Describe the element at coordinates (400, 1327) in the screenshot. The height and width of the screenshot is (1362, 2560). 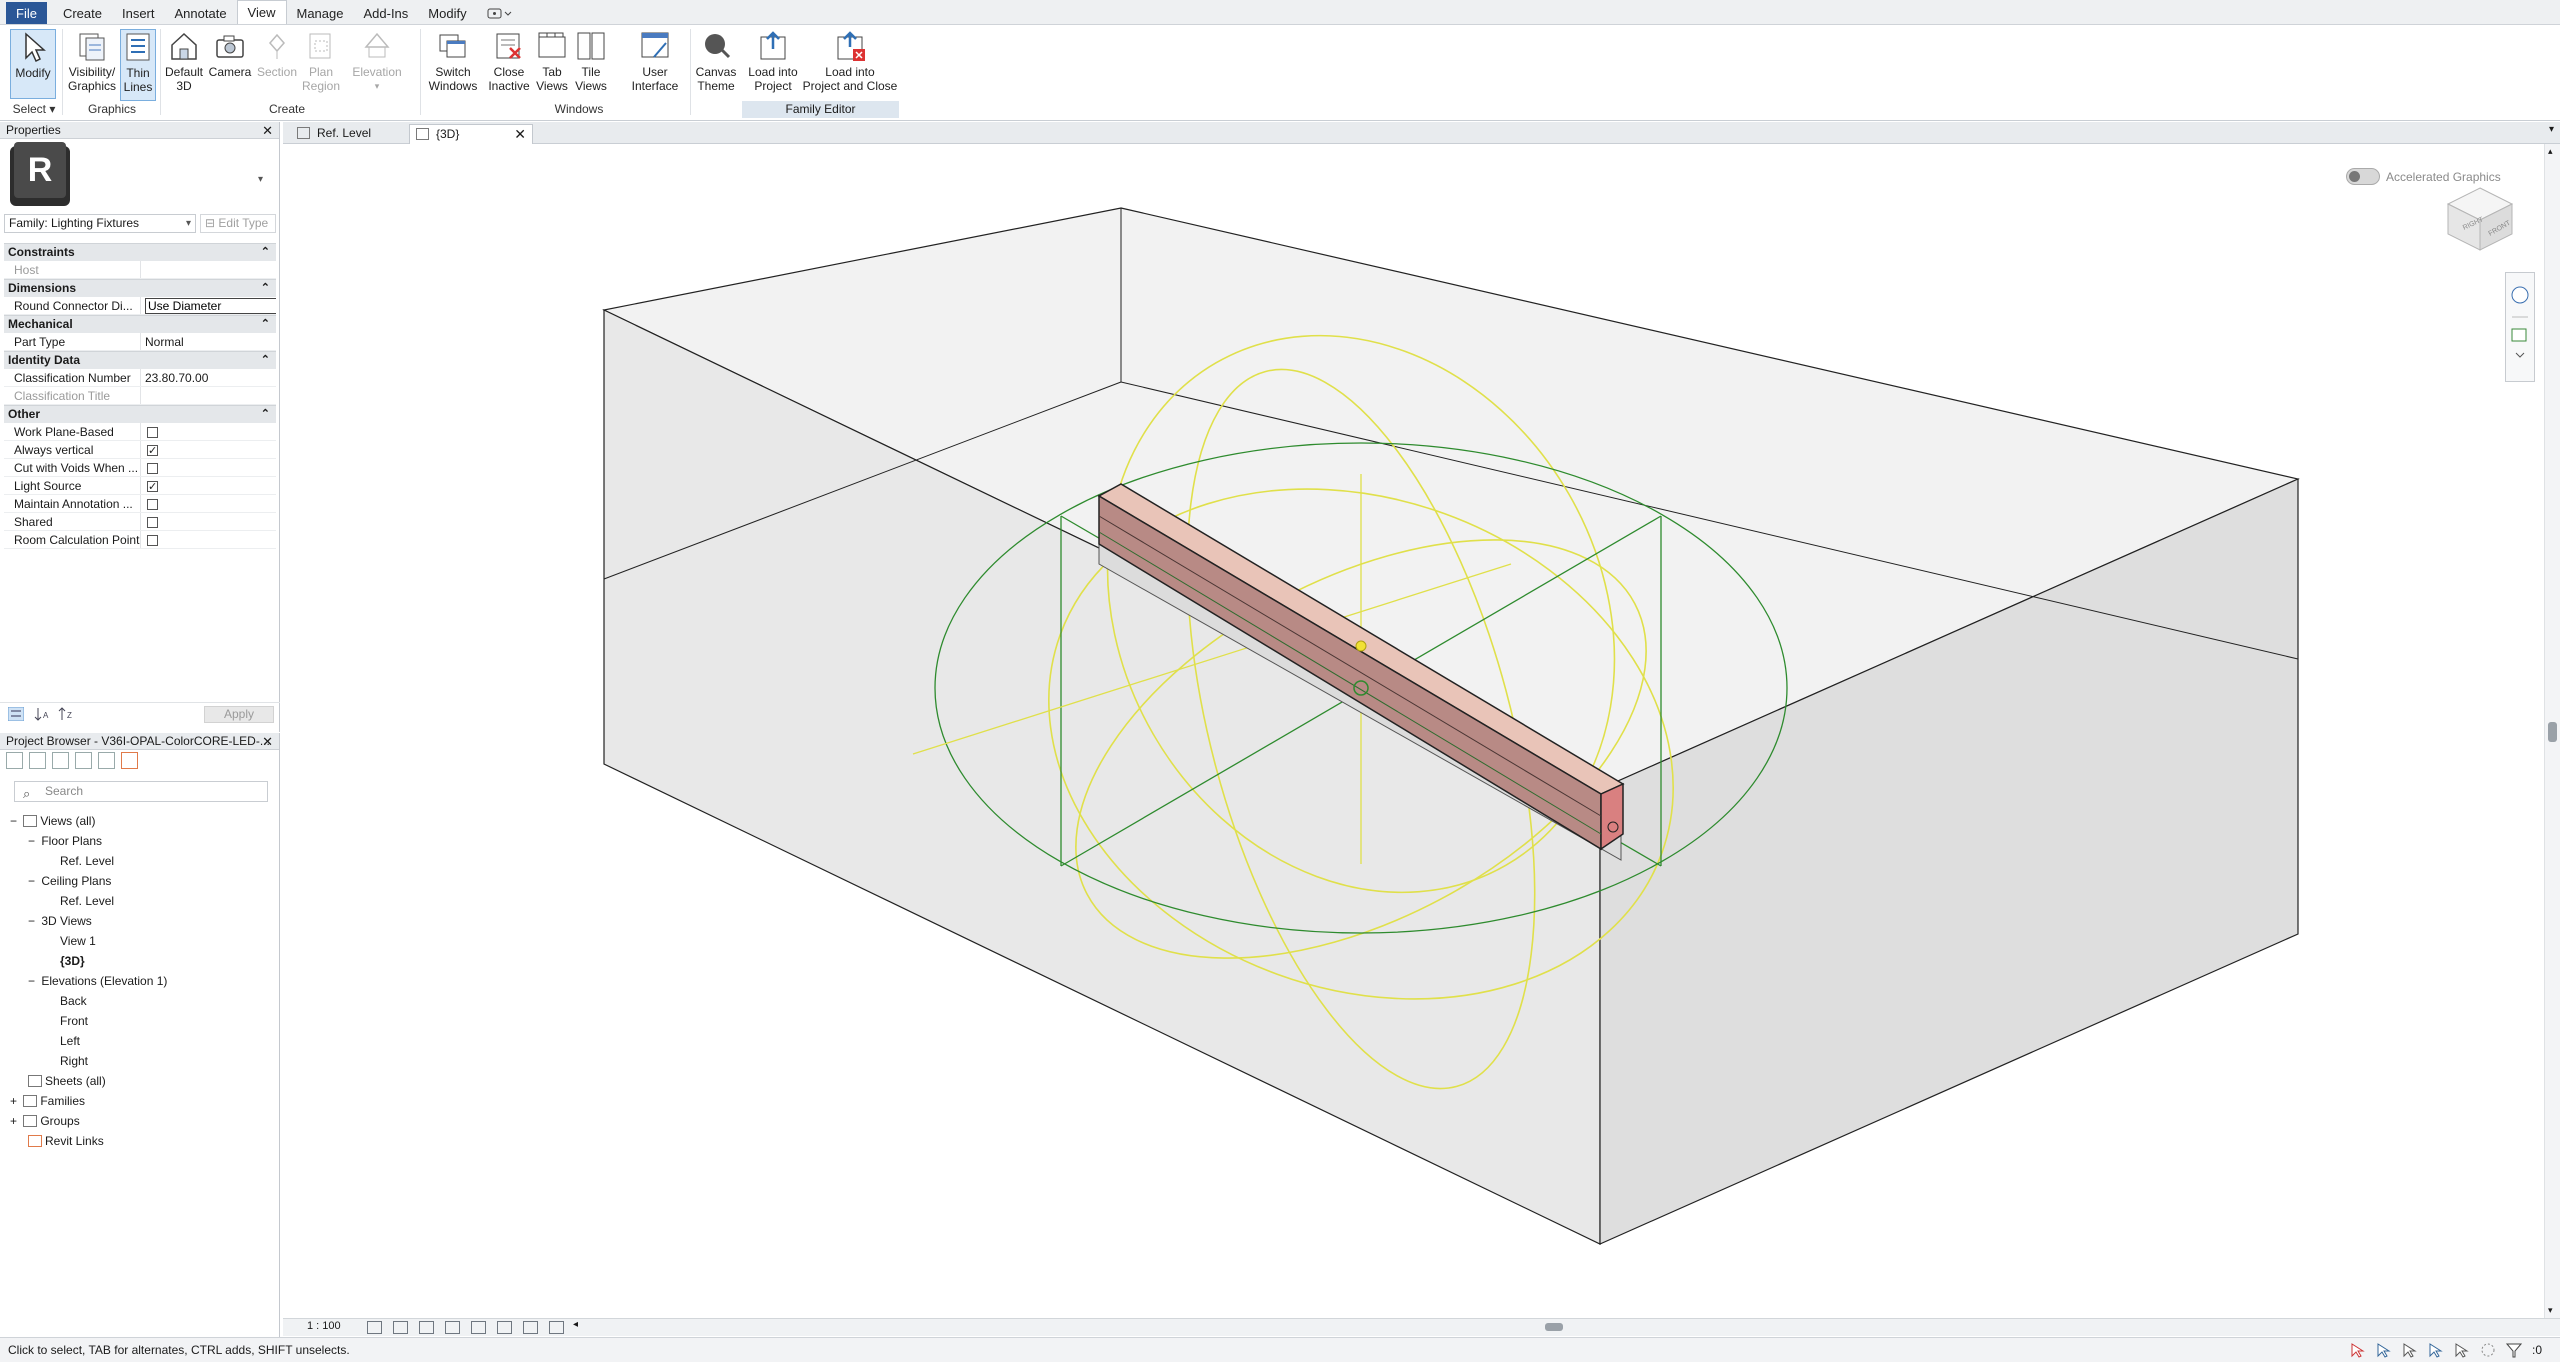
I see `visual-style-icon` at that location.